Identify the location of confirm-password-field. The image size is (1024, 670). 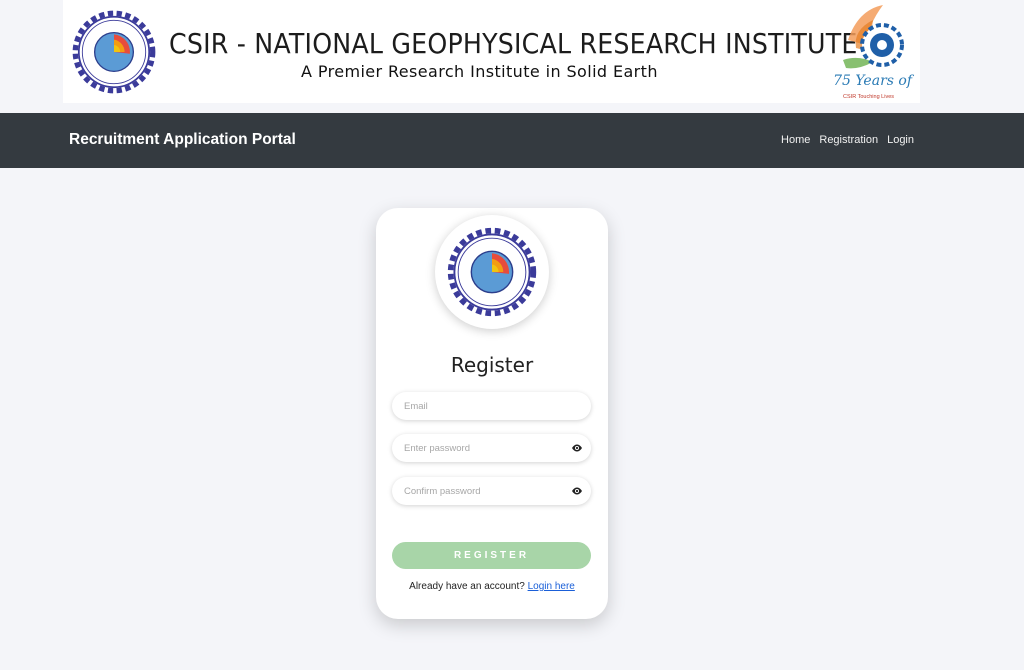
(491, 491).